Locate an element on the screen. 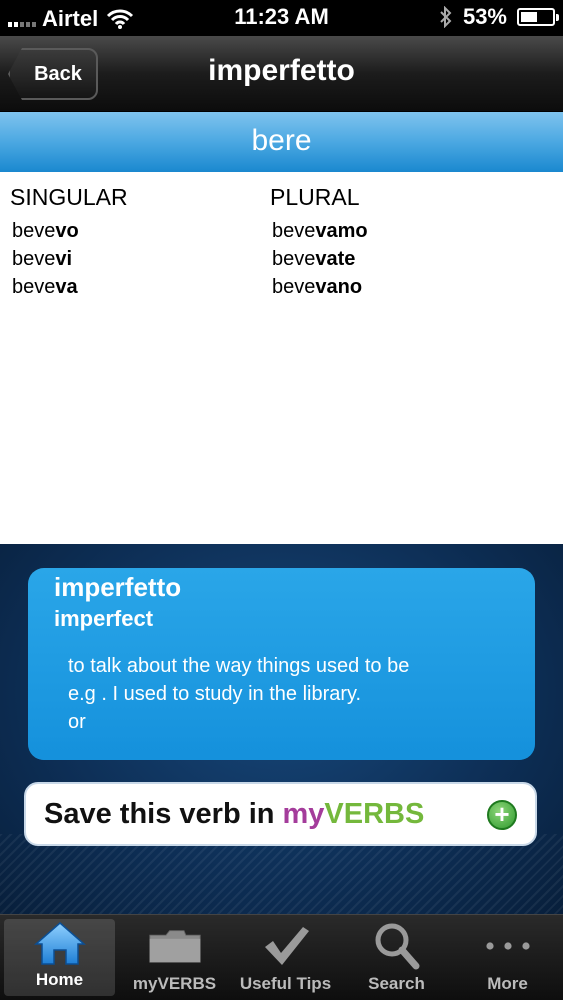 The image size is (563, 1000). singular-header: SINGULAR is located at coordinates (69, 197).